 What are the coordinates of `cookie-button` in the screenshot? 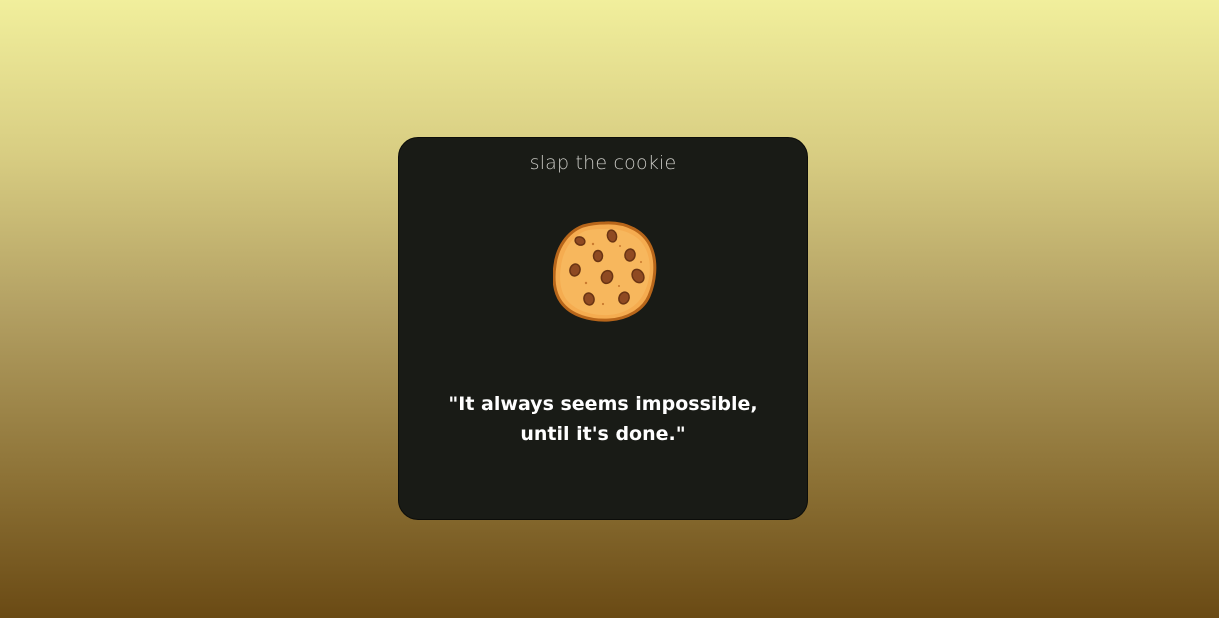 It's located at (605, 271).